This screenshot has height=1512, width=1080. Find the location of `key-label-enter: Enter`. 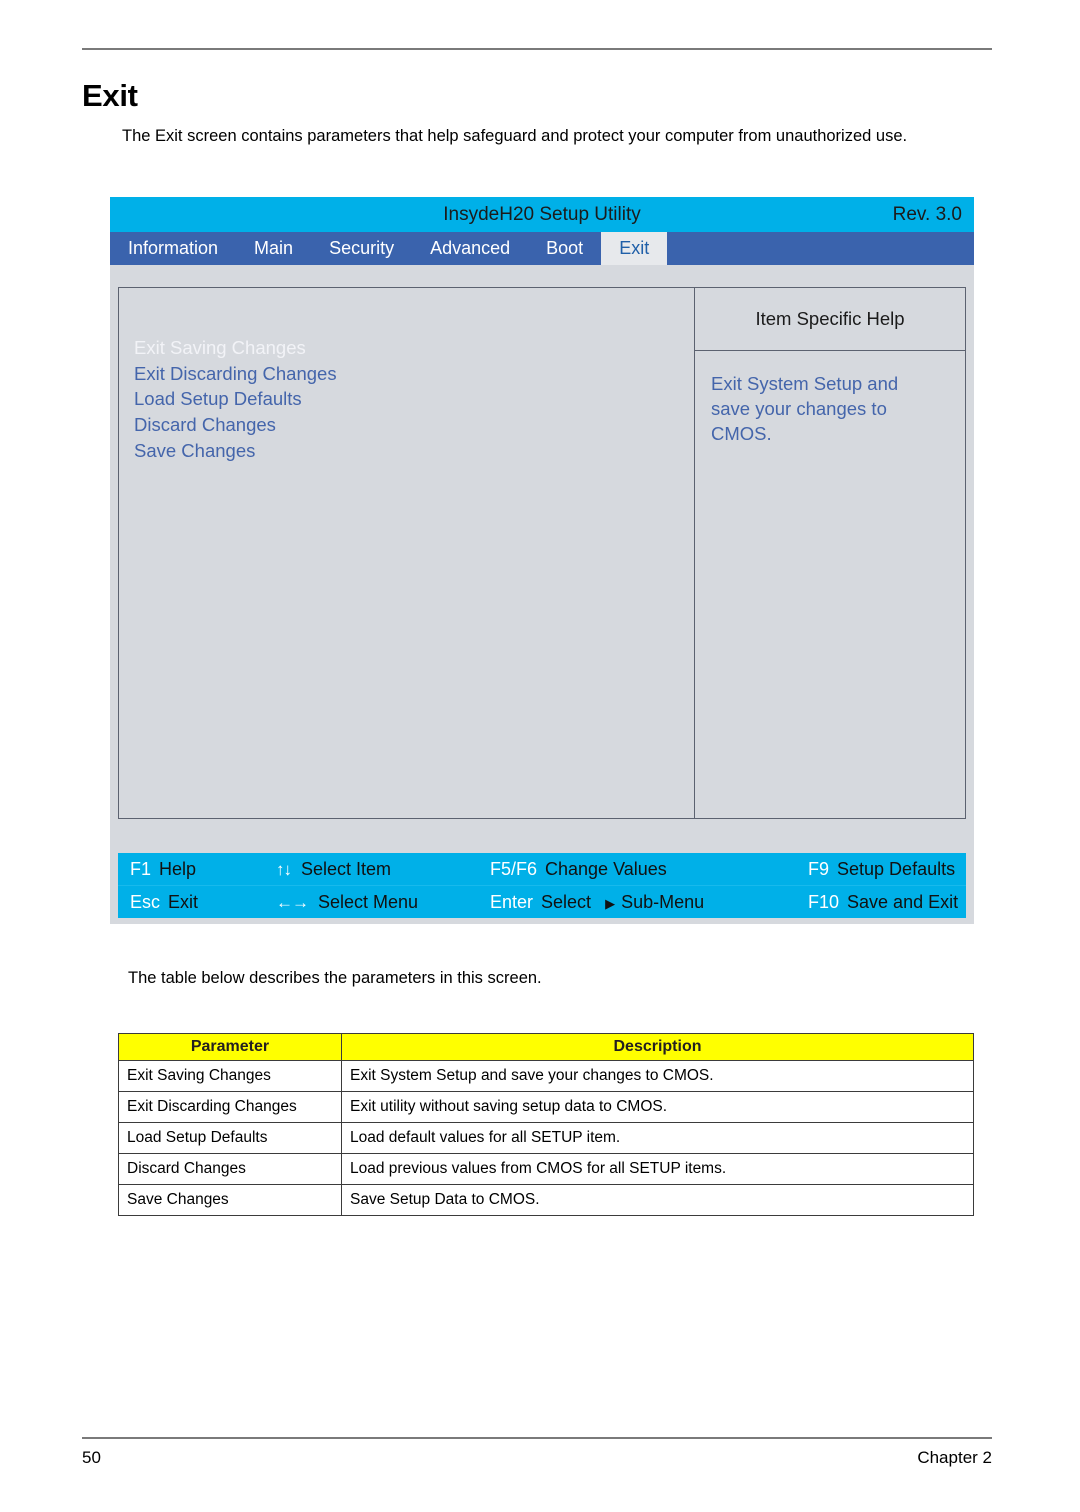

key-label-enter: Enter is located at coordinates (512, 901).